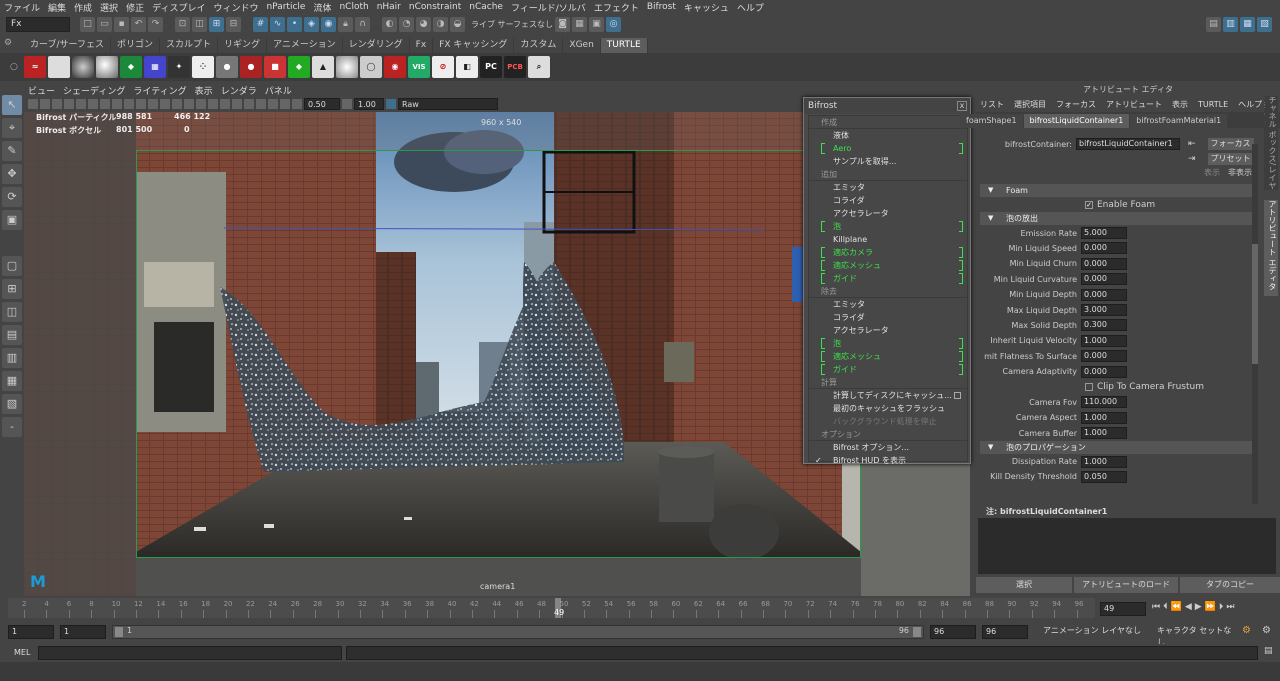 This screenshot has width=1280, height=681. I want to click on menu-2: 作成, so click(83, 7).